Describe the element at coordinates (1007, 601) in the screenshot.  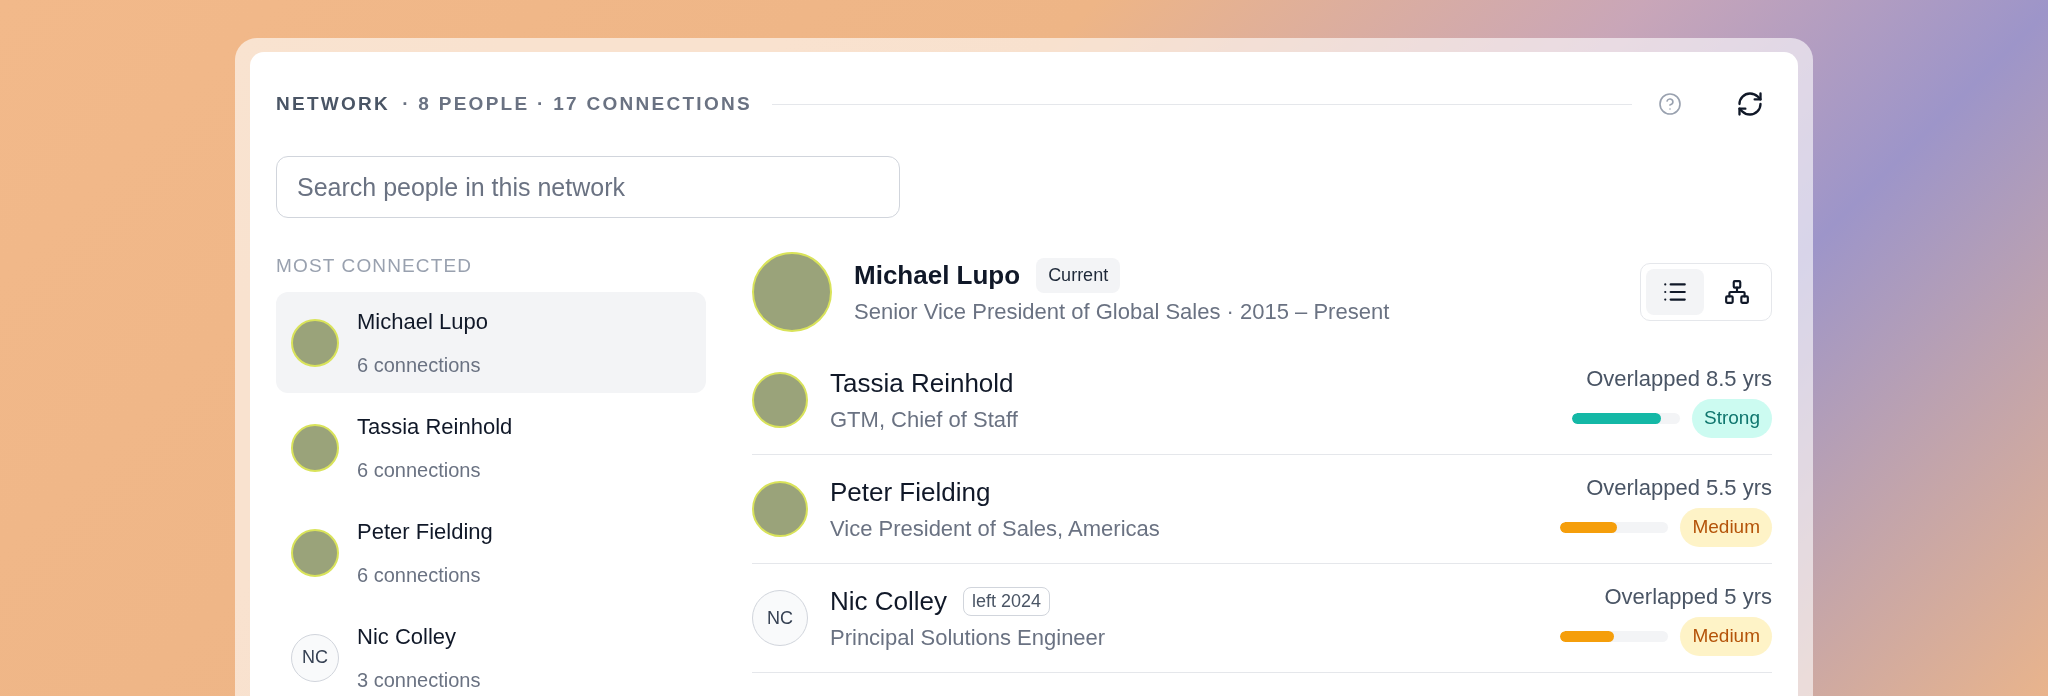
I see `left-tag: left 2024` at that location.